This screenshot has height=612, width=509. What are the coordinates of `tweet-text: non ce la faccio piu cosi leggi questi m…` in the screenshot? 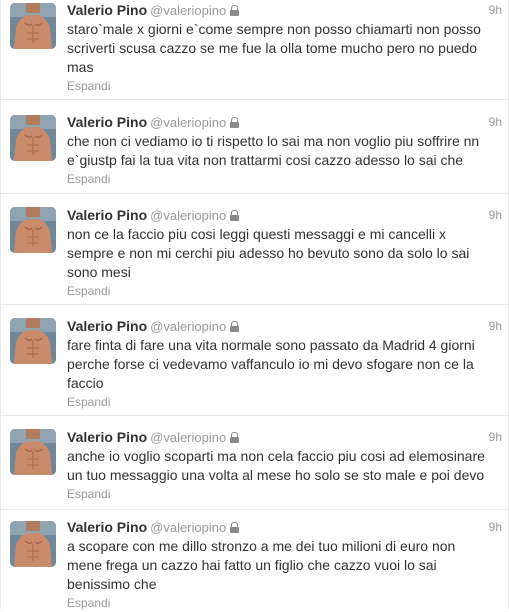 It's located at (268, 253).